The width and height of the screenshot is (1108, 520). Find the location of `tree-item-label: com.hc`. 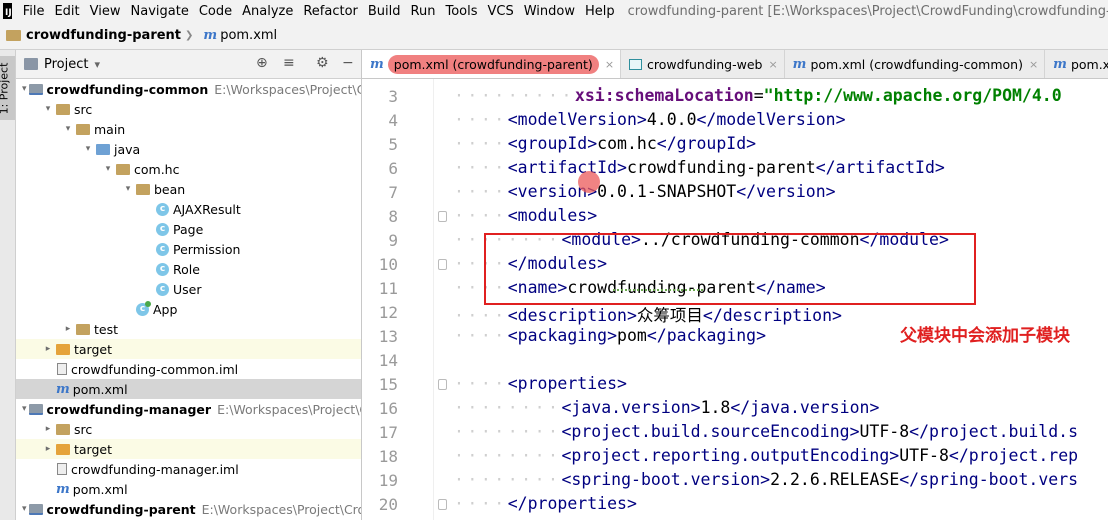

tree-item-label: com.hc is located at coordinates (157, 169).